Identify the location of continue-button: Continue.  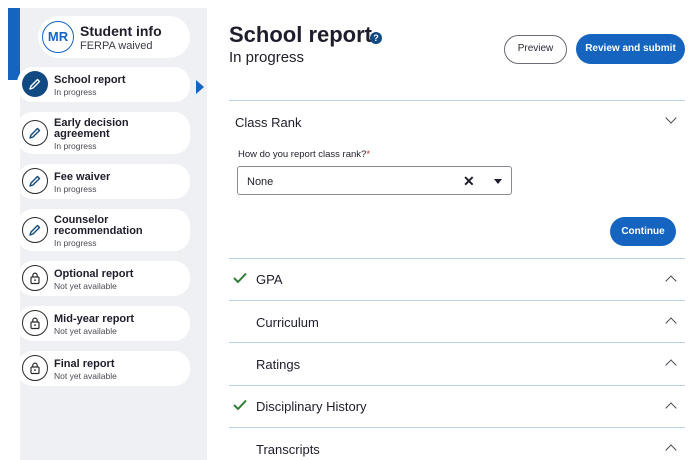
(643, 231).